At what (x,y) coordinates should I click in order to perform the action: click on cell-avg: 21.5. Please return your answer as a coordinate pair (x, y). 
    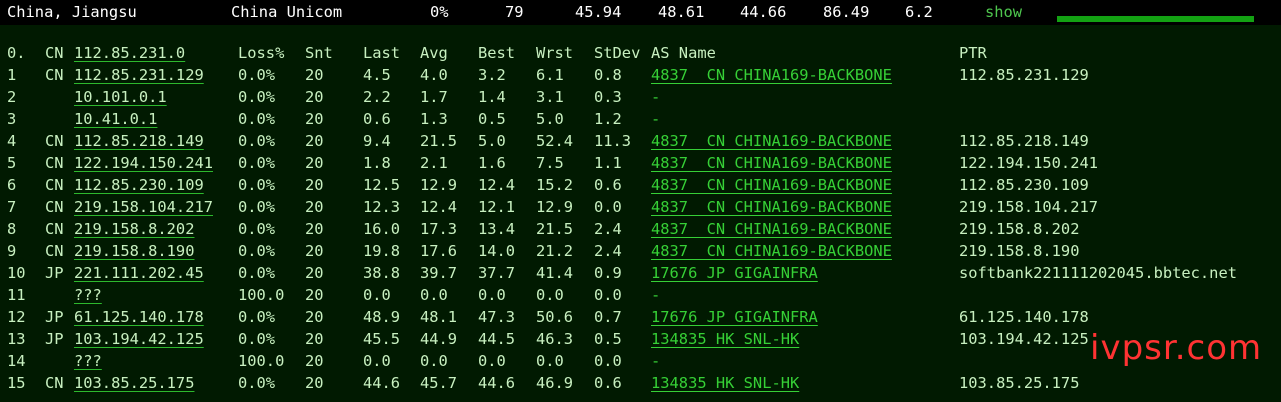
    Looking at the image, I should click on (439, 141).